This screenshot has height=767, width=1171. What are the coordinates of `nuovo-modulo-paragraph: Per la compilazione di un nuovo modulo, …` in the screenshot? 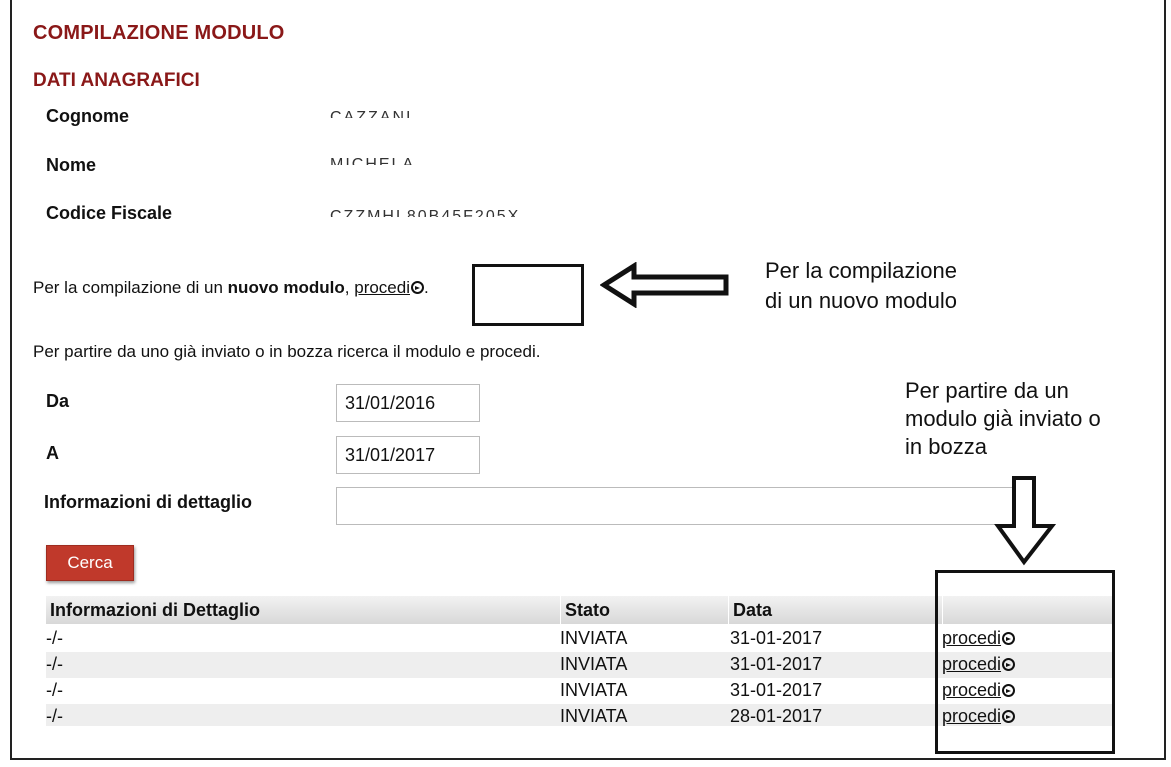 It's located at (231, 288).